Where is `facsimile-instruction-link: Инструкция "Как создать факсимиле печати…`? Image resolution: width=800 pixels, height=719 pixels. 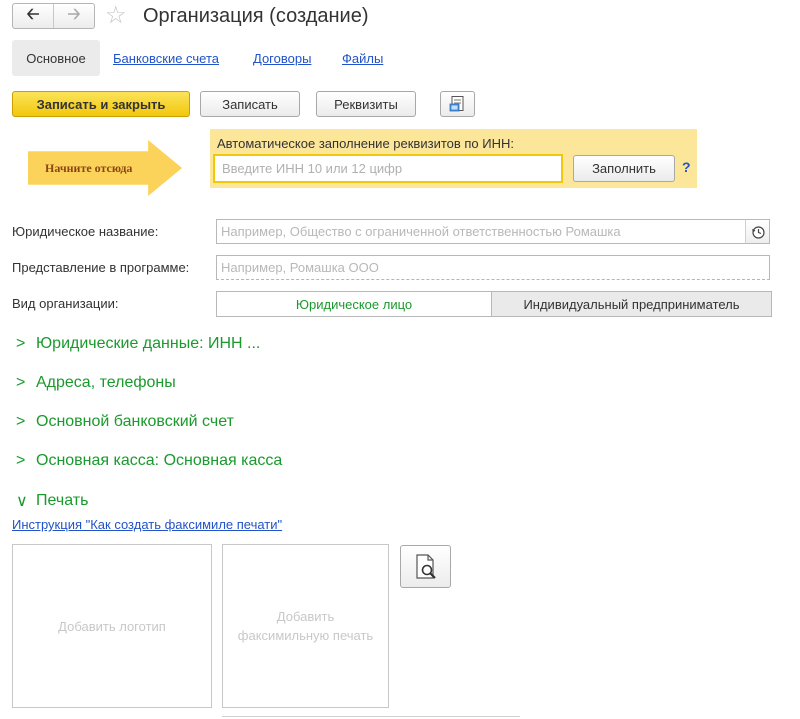 facsimile-instruction-link: Инструкция "Как создать факсимиле печати… is located at coordinates (147, 524).